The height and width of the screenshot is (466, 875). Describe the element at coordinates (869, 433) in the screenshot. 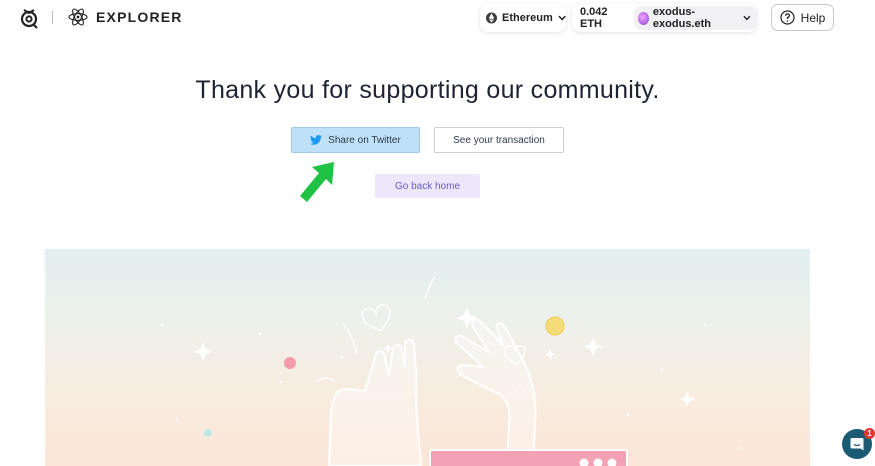

I see `notification-badge: 1` at that location.